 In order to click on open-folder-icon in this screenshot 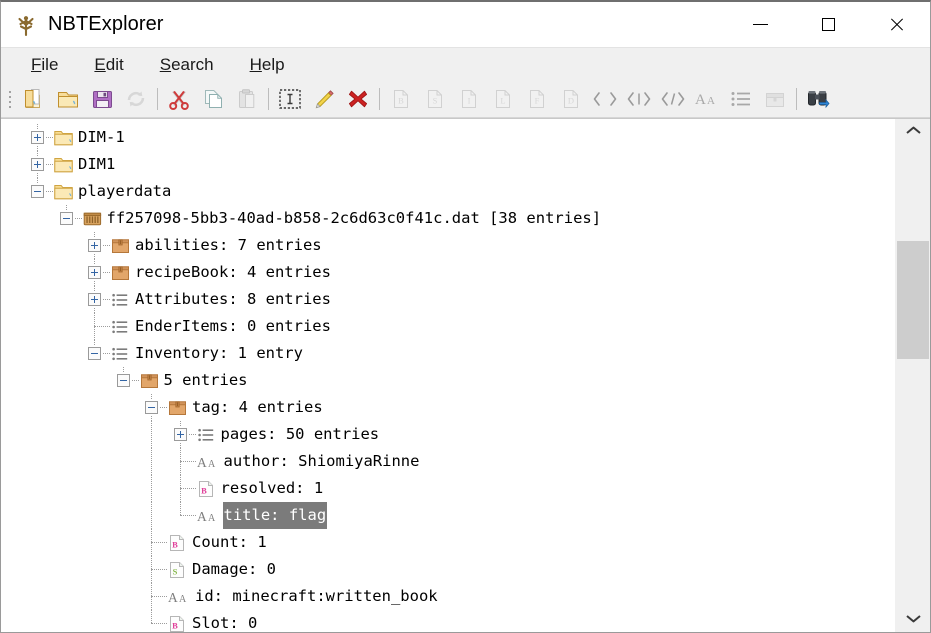, I will do `click(68, 99)`.